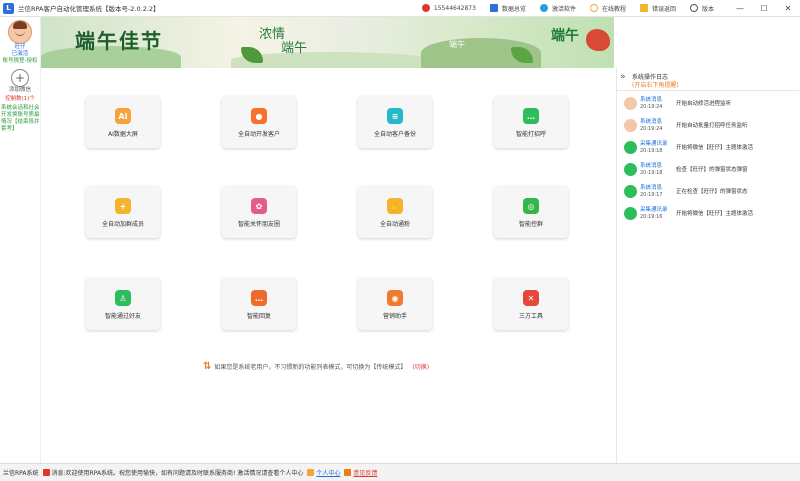  What do you see at coordinates (708, 79) in the screenshot?
I see `log-header: » 系统操作日志 (开启右下角提醒)` at bounding box center [708, 79].